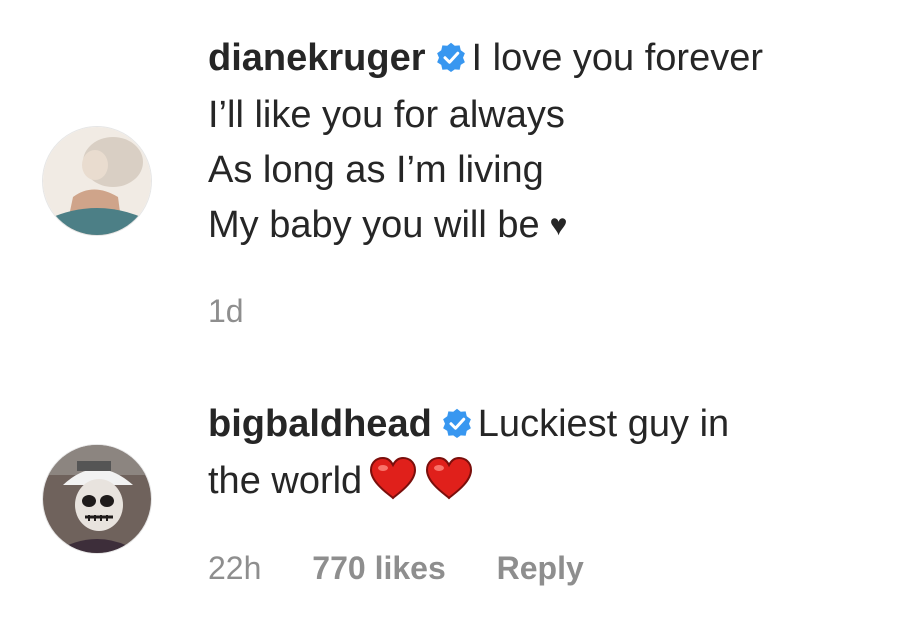 The height and width of the screenshot is (642, 905). Describe the element at coordinates (285, 481) in the screenshot. I see `comment-line: the world` at that location.